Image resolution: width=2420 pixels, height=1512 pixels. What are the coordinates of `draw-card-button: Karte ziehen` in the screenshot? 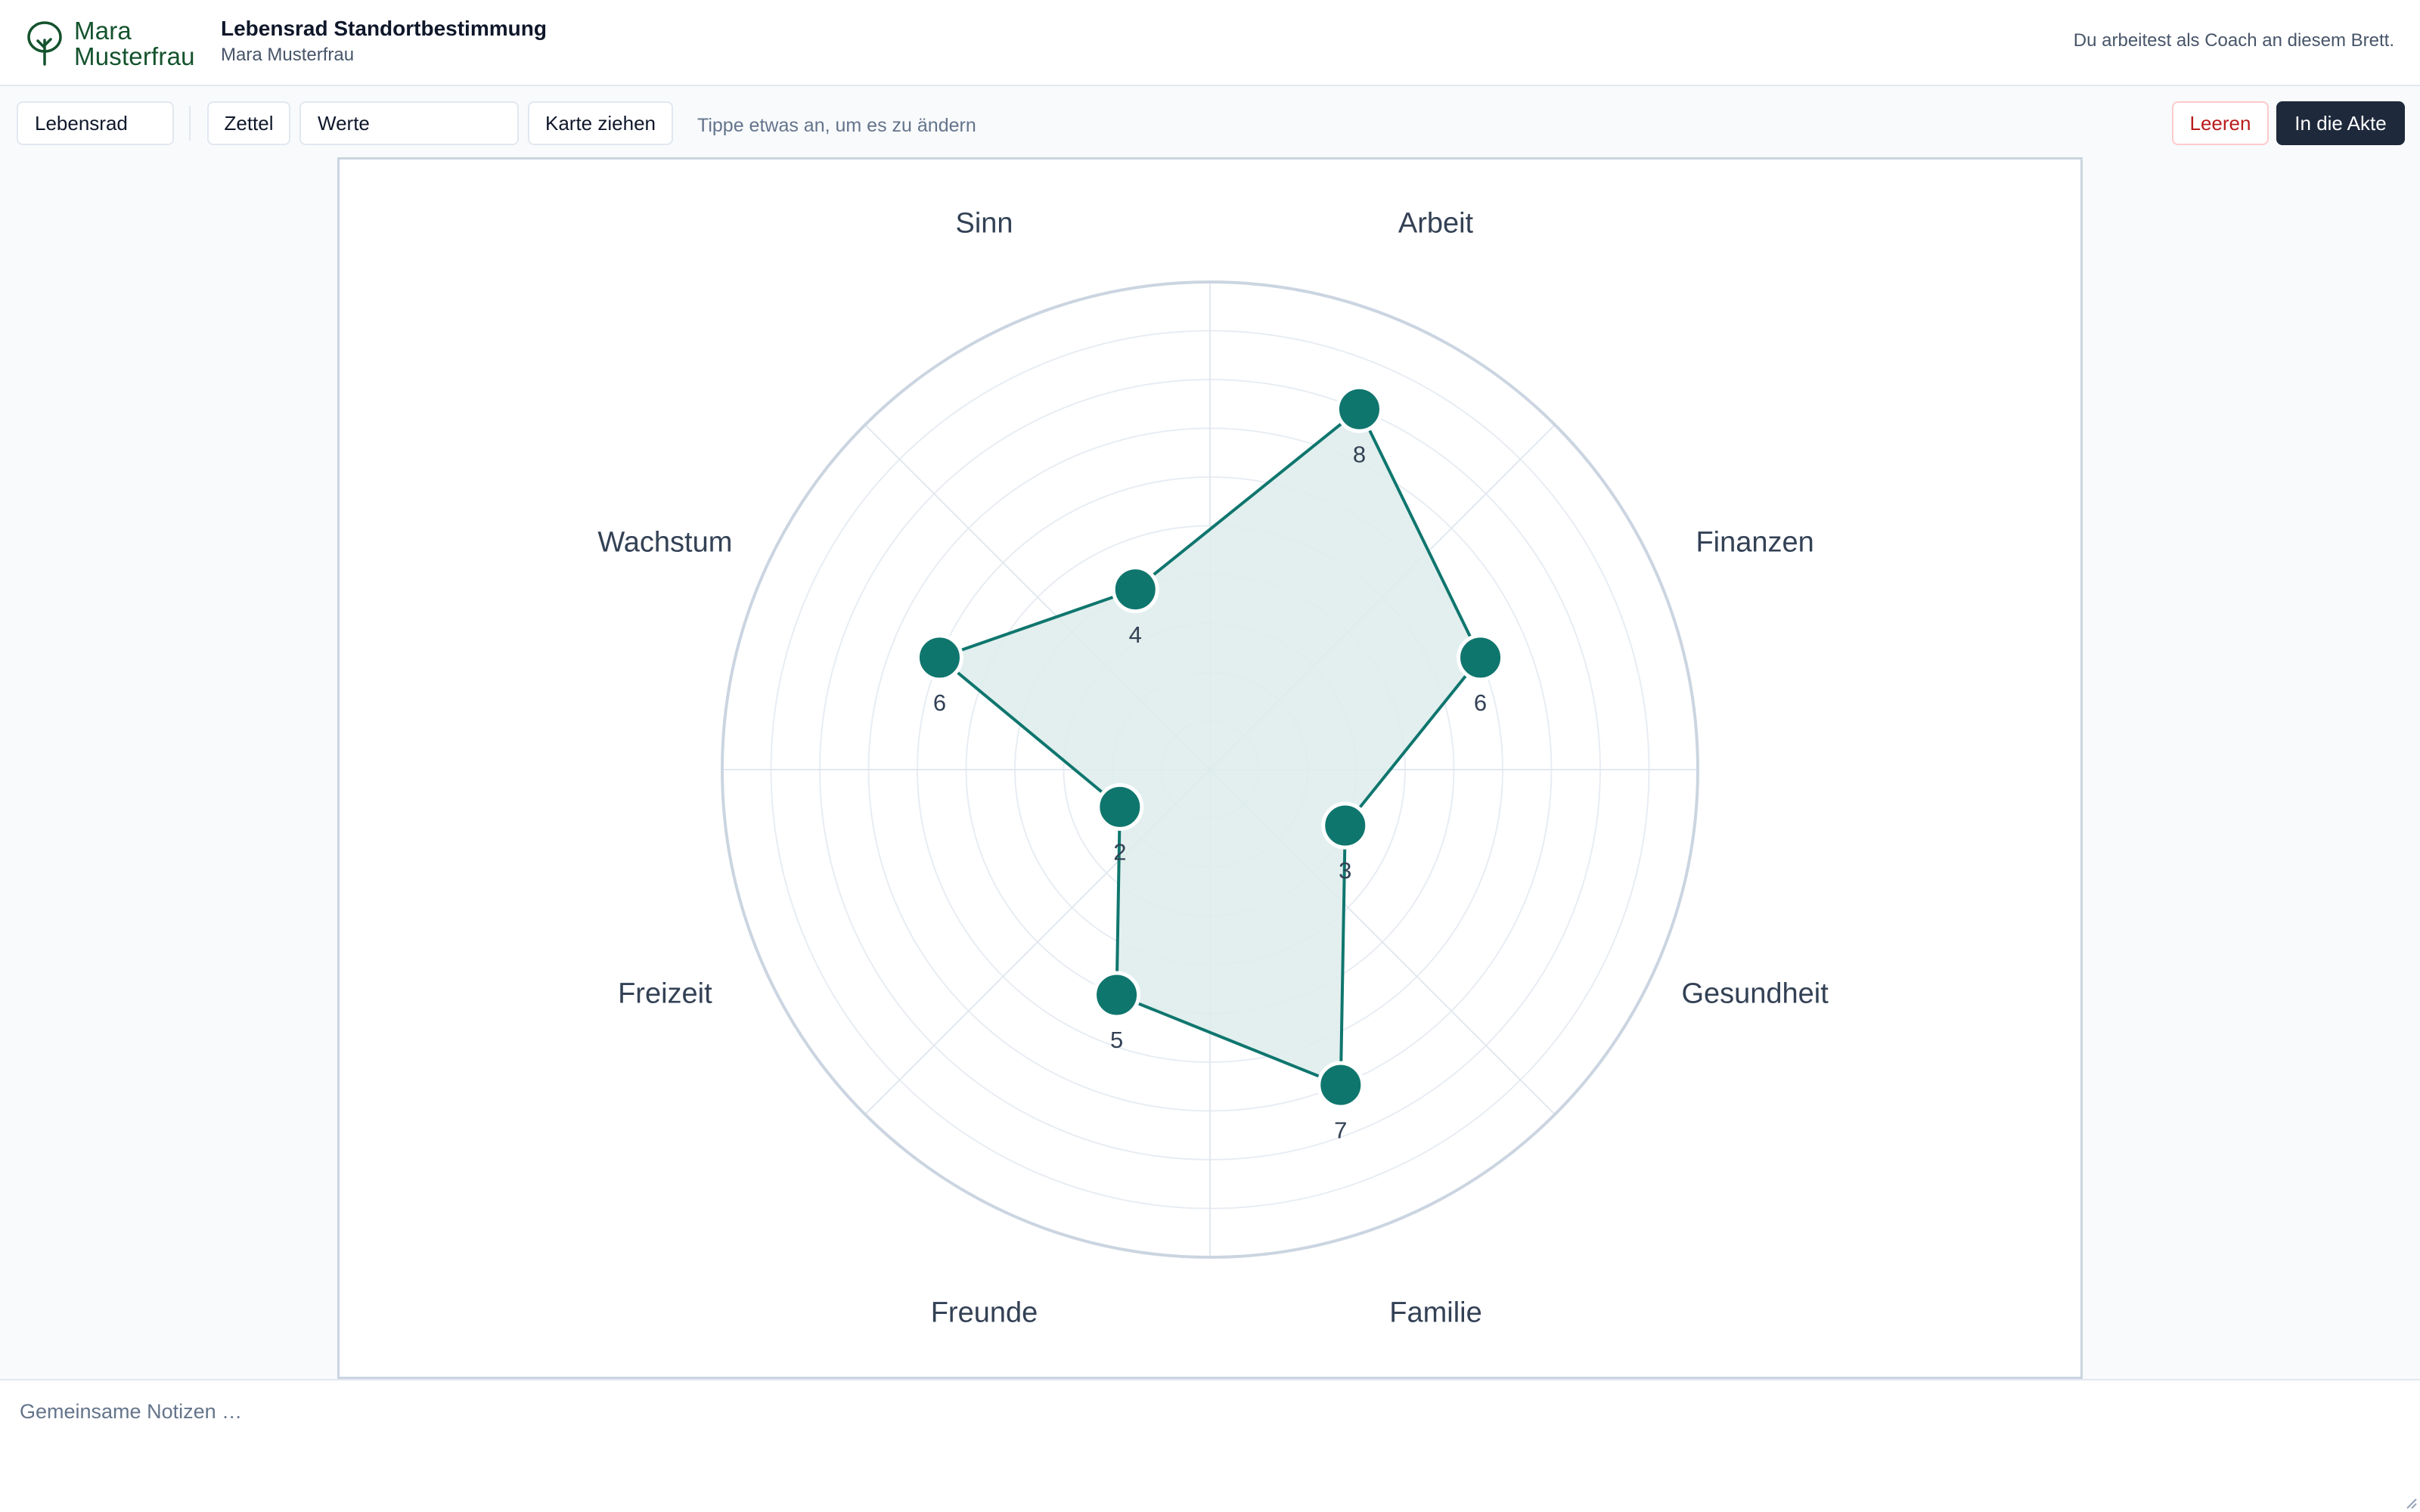 It's located at (600, 123).